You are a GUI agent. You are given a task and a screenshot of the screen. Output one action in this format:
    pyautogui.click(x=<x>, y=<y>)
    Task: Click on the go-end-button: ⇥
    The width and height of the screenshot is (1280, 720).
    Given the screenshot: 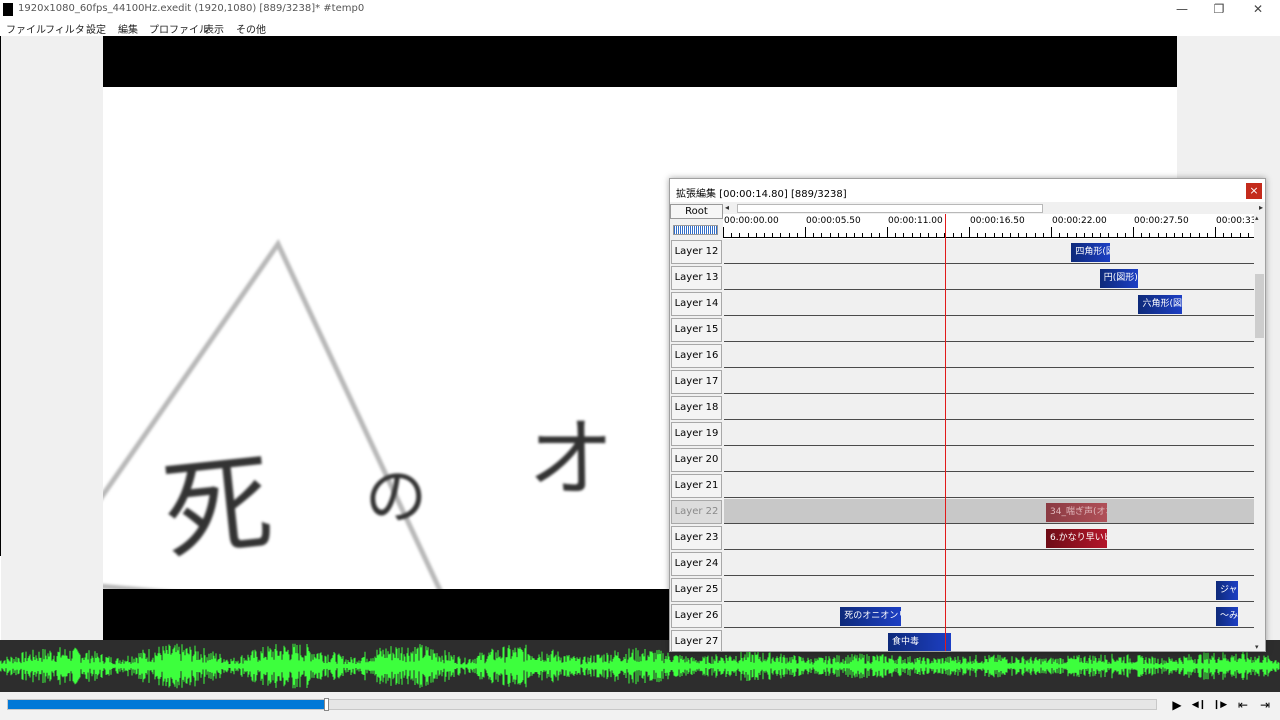 What is the action you would take?
    pyautogui.click(x=1265, y=705)
    